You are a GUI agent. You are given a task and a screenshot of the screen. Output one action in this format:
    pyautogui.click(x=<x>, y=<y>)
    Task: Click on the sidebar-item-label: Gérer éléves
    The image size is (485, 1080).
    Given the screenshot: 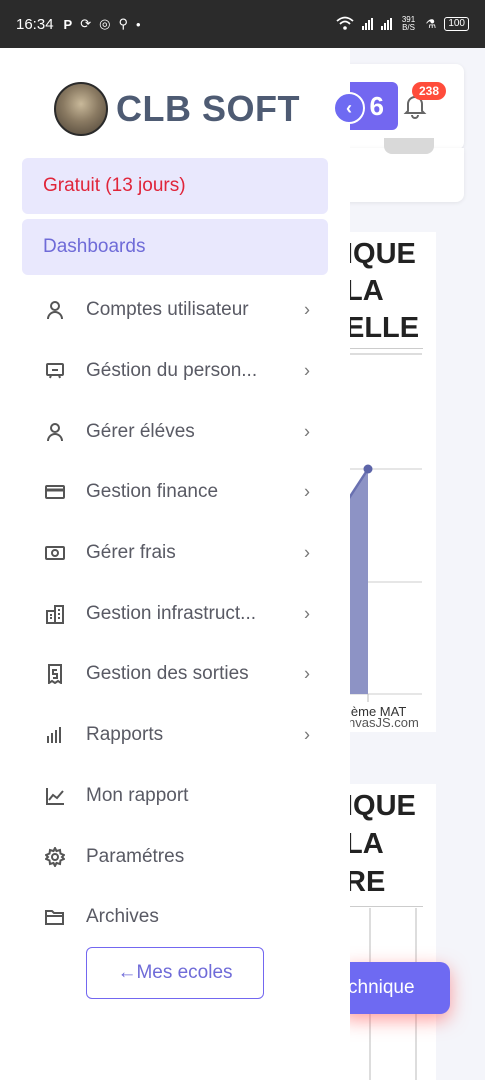 What is the action you would take?
    pyautogui.click(x=140, y=431)
    